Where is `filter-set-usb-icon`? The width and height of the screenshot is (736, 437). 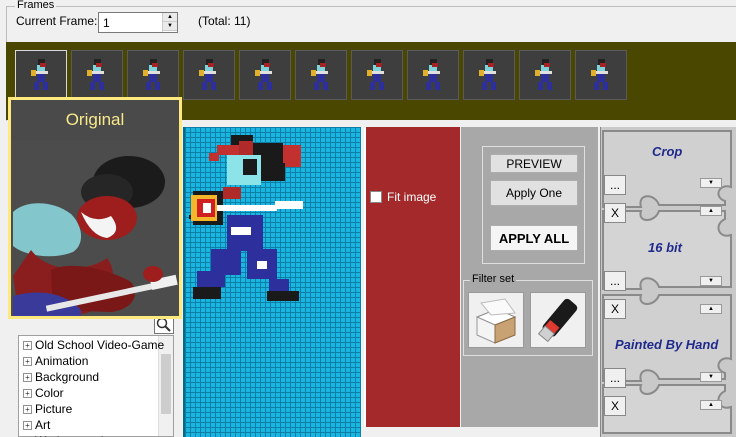 filter-set-usb-icon is located at coordinates (558, 320).